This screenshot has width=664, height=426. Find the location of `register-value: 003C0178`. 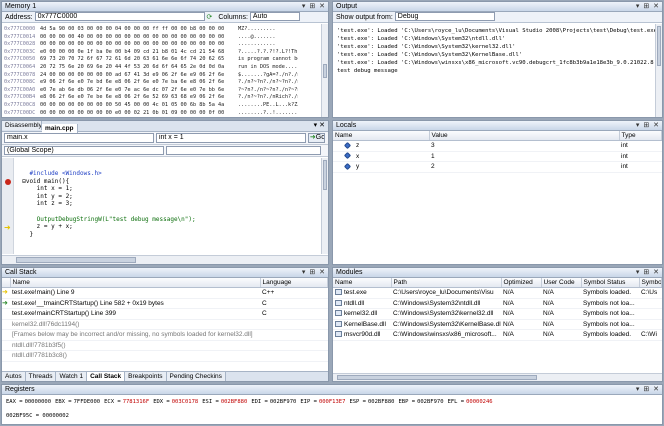

register-value: 003C0178 is located at coordinates (185, 402).